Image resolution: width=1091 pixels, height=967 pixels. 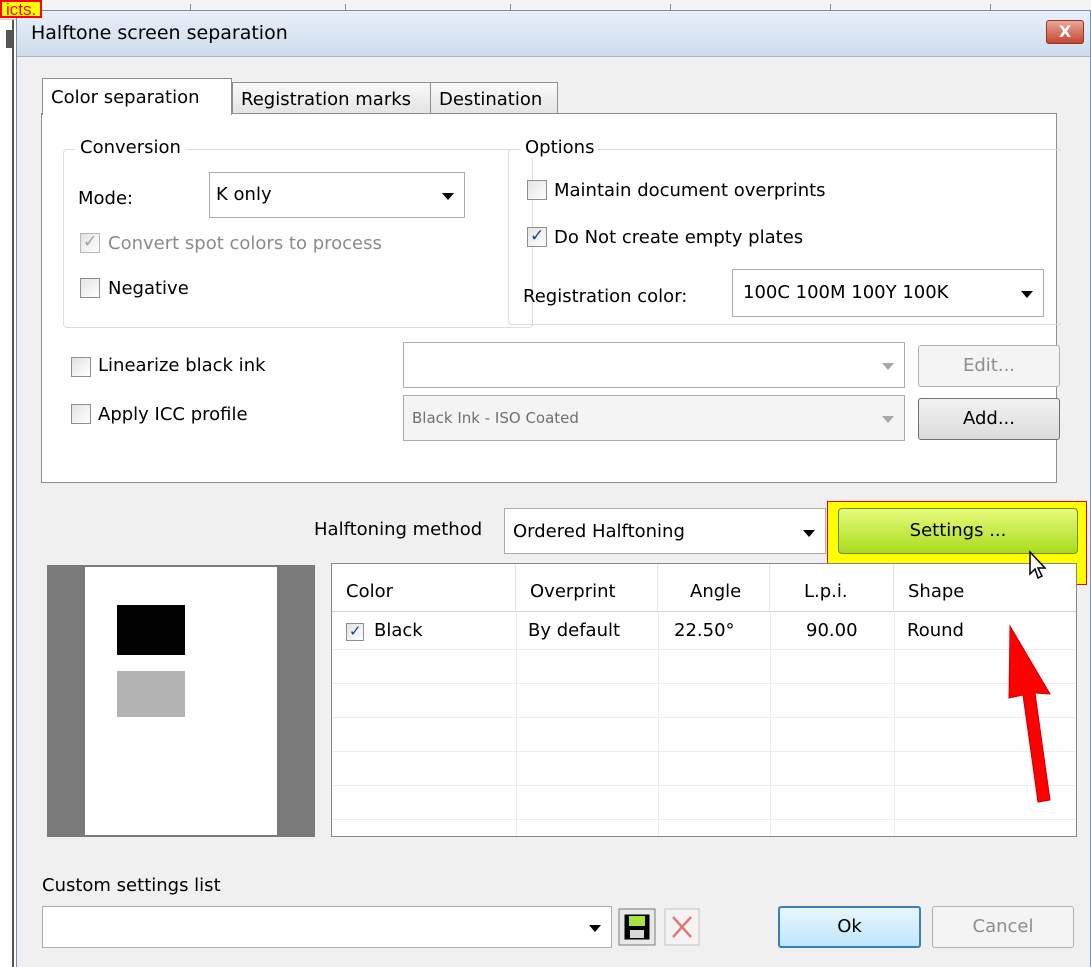 What do you see at coordinates (244, 194) in the screenshot?
I see `mode-value: K only` at bounding box center [244, 194].